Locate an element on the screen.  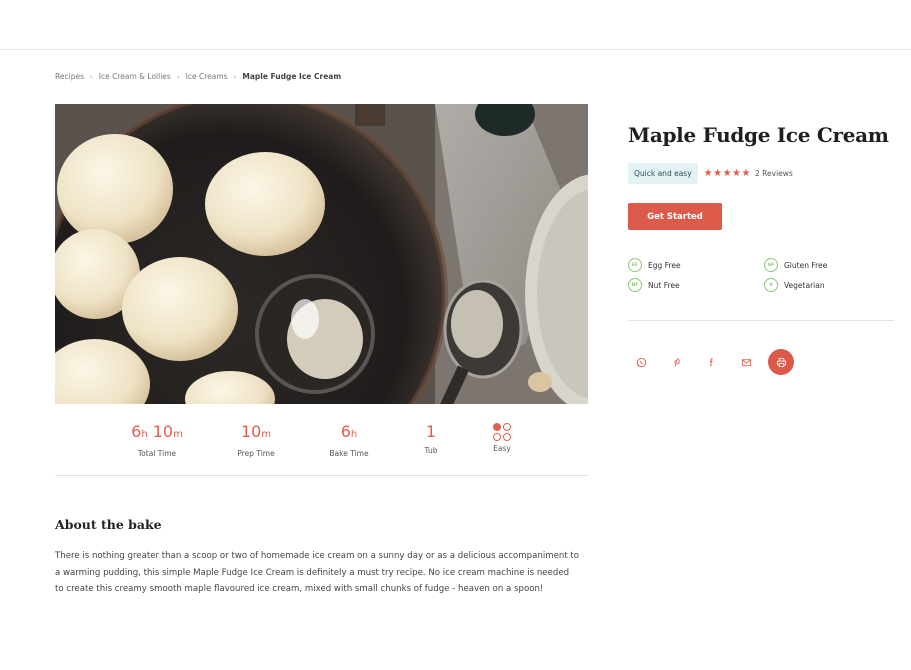
stat-difficulty: Easy is located at coordinates (502, 436).